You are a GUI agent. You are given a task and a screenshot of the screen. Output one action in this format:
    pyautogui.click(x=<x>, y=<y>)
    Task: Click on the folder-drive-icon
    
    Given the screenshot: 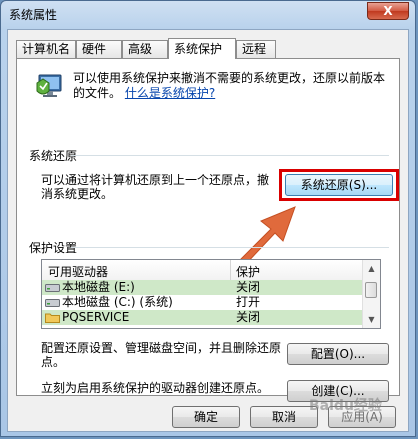 What is the action you would take?
    pyautogui.click(x=52, y=318)
    